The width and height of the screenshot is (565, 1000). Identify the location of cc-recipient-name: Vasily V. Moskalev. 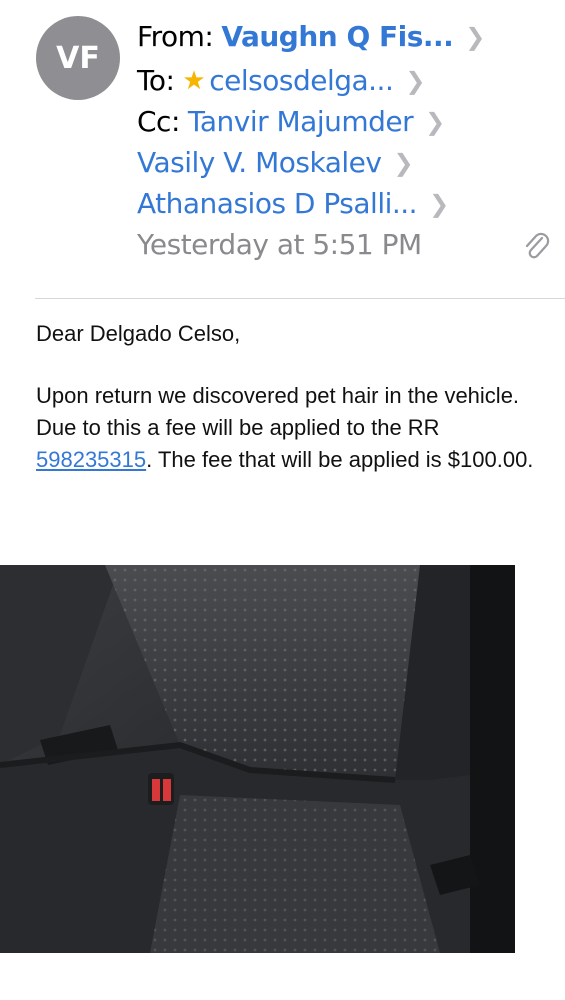
(259, 162).